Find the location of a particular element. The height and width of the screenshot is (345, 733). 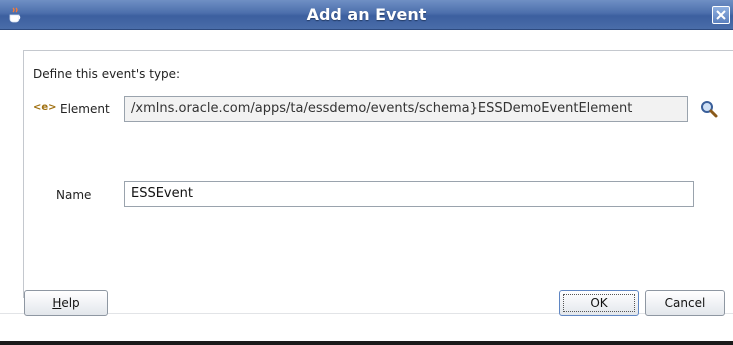

cancel-label: Cancel is located at coordinates (685, 303).